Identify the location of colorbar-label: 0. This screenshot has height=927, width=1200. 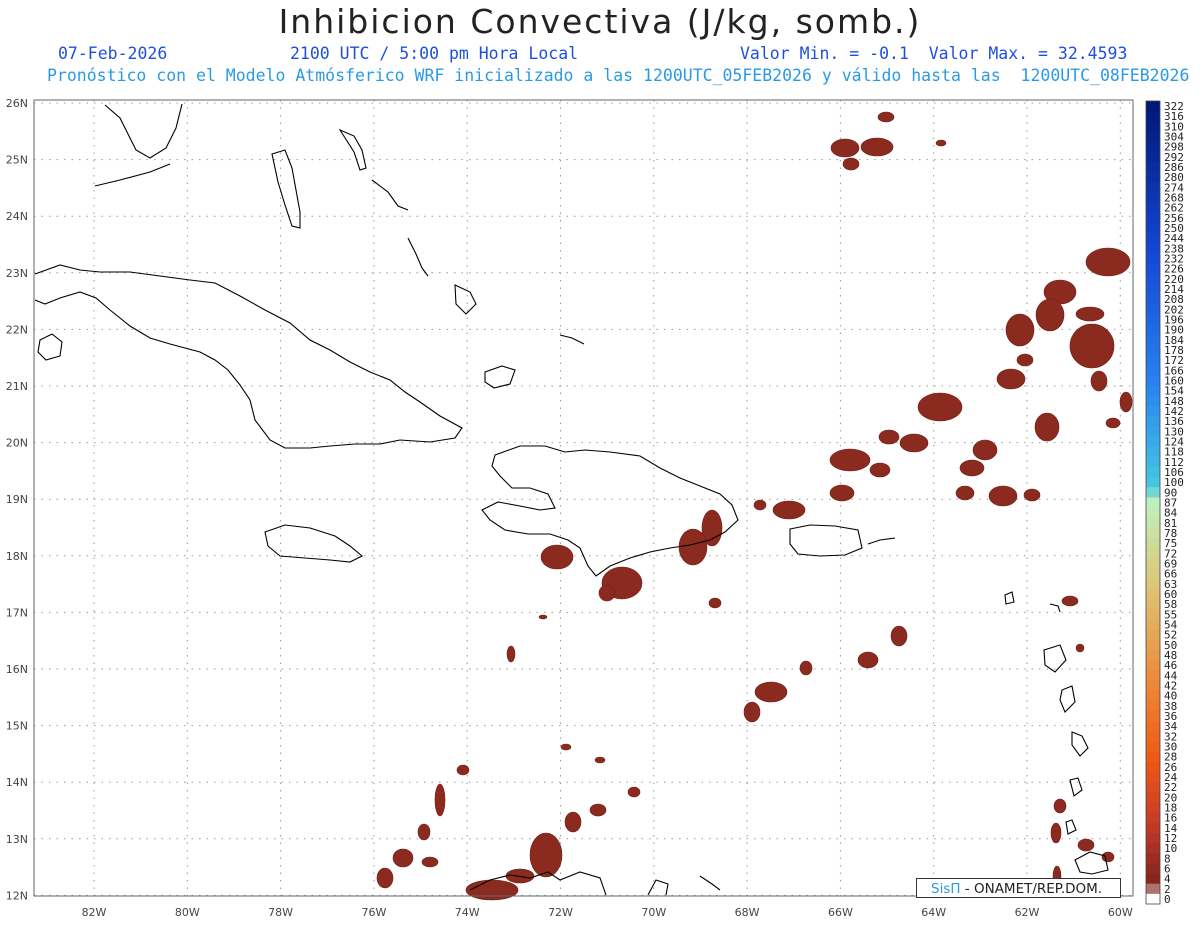
(1167, 899).